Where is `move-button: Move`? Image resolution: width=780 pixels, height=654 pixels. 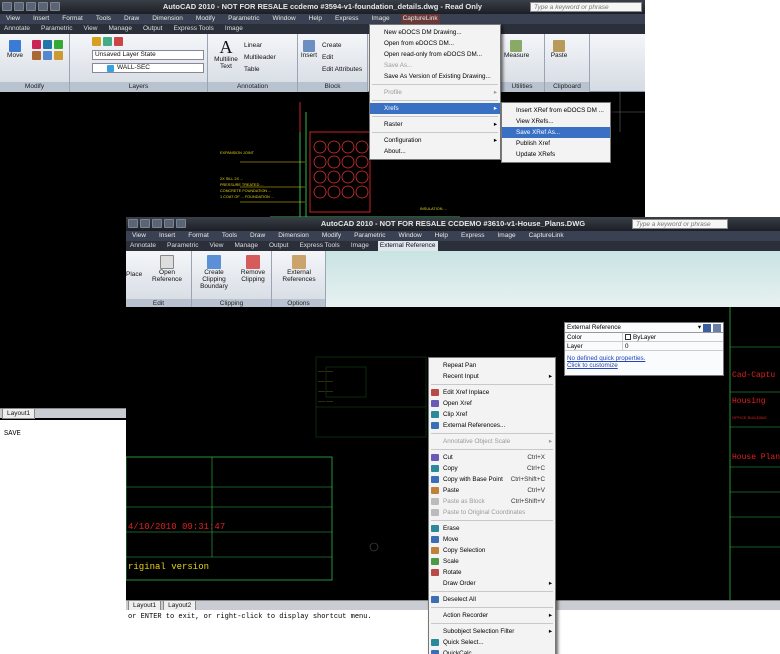
move-button: Move is located at coordinates (15, 49).